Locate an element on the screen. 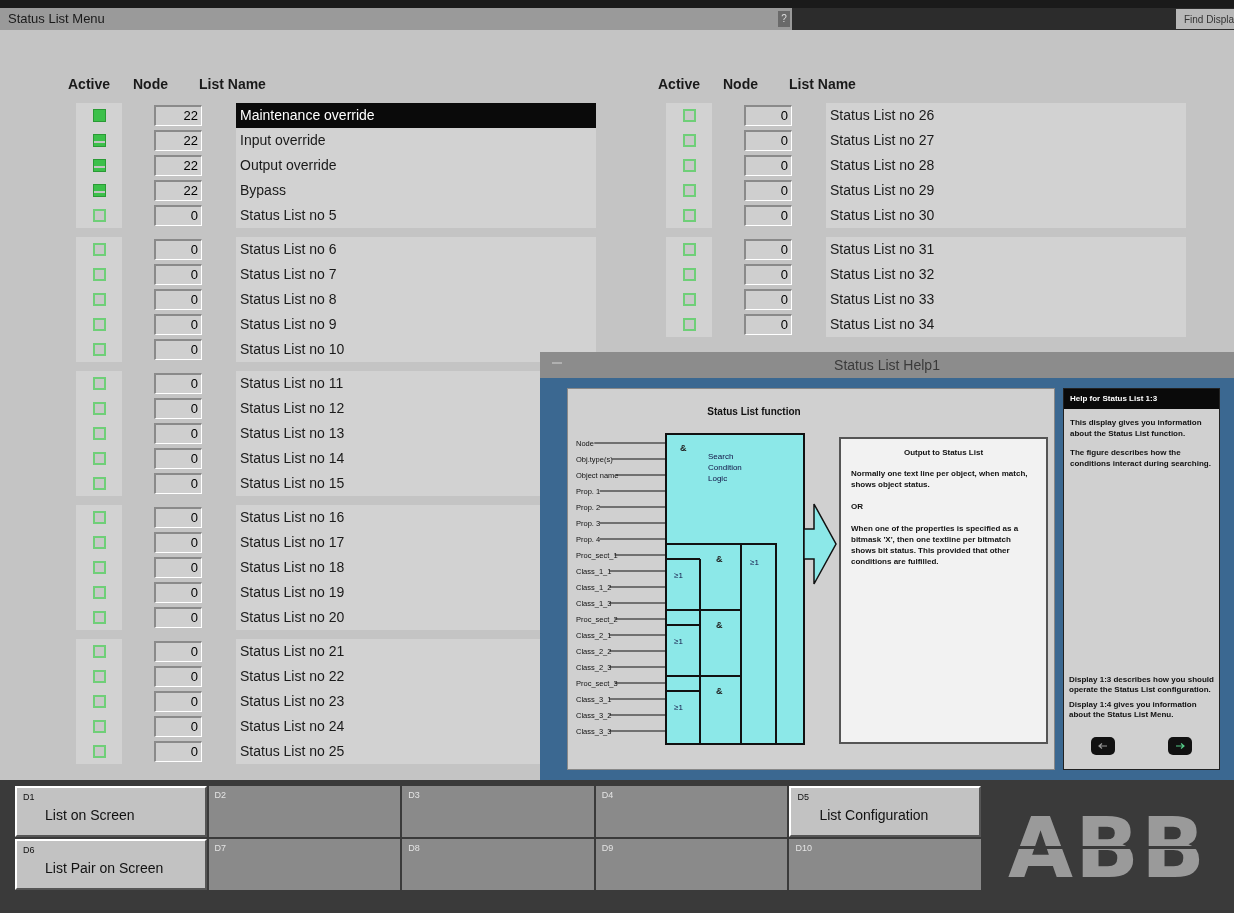  list-name-row: Status List no 27 is located at coordinates (1006, 140).